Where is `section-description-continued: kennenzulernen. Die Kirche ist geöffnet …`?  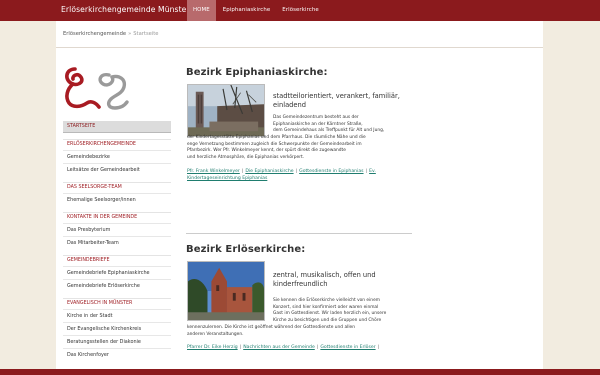 section-description-continued: kennenzulernen. Die Kirche ist geöffnet … is located at coordinates (301, 331).